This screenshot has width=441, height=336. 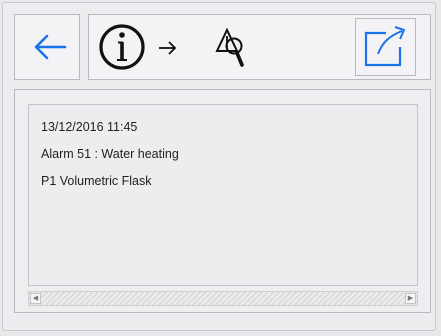 I want to click on warning-magnifier-icon, so click(x=229, y=47).